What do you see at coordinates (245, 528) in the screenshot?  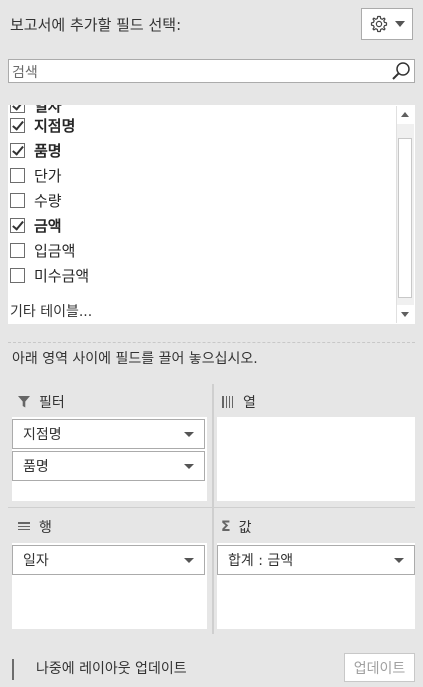 I see `values-label: 값` at bounding box center [245, 528].